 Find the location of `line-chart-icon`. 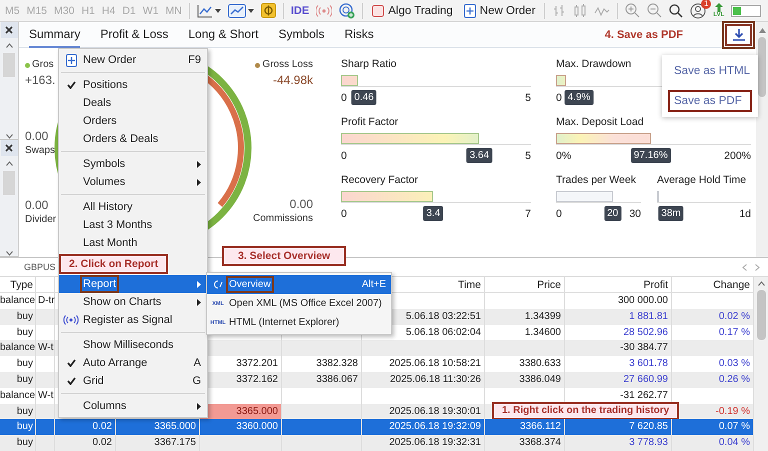

line-chart-icon is located at coordinates (204, 11).